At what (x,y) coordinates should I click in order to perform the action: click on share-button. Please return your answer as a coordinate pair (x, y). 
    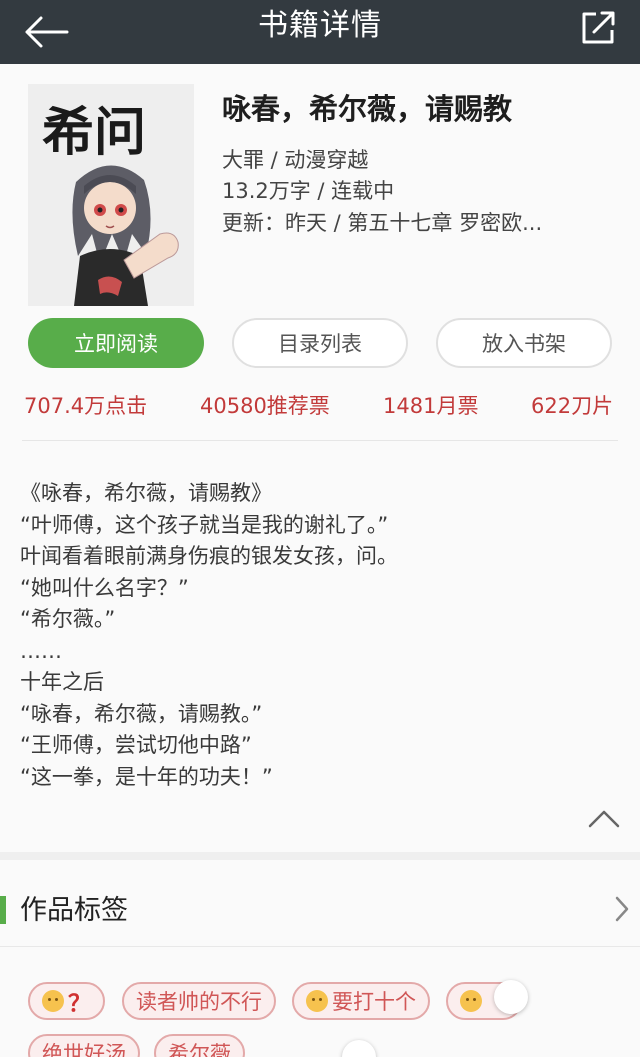
    Looking at the image, I should click on (598, 28).